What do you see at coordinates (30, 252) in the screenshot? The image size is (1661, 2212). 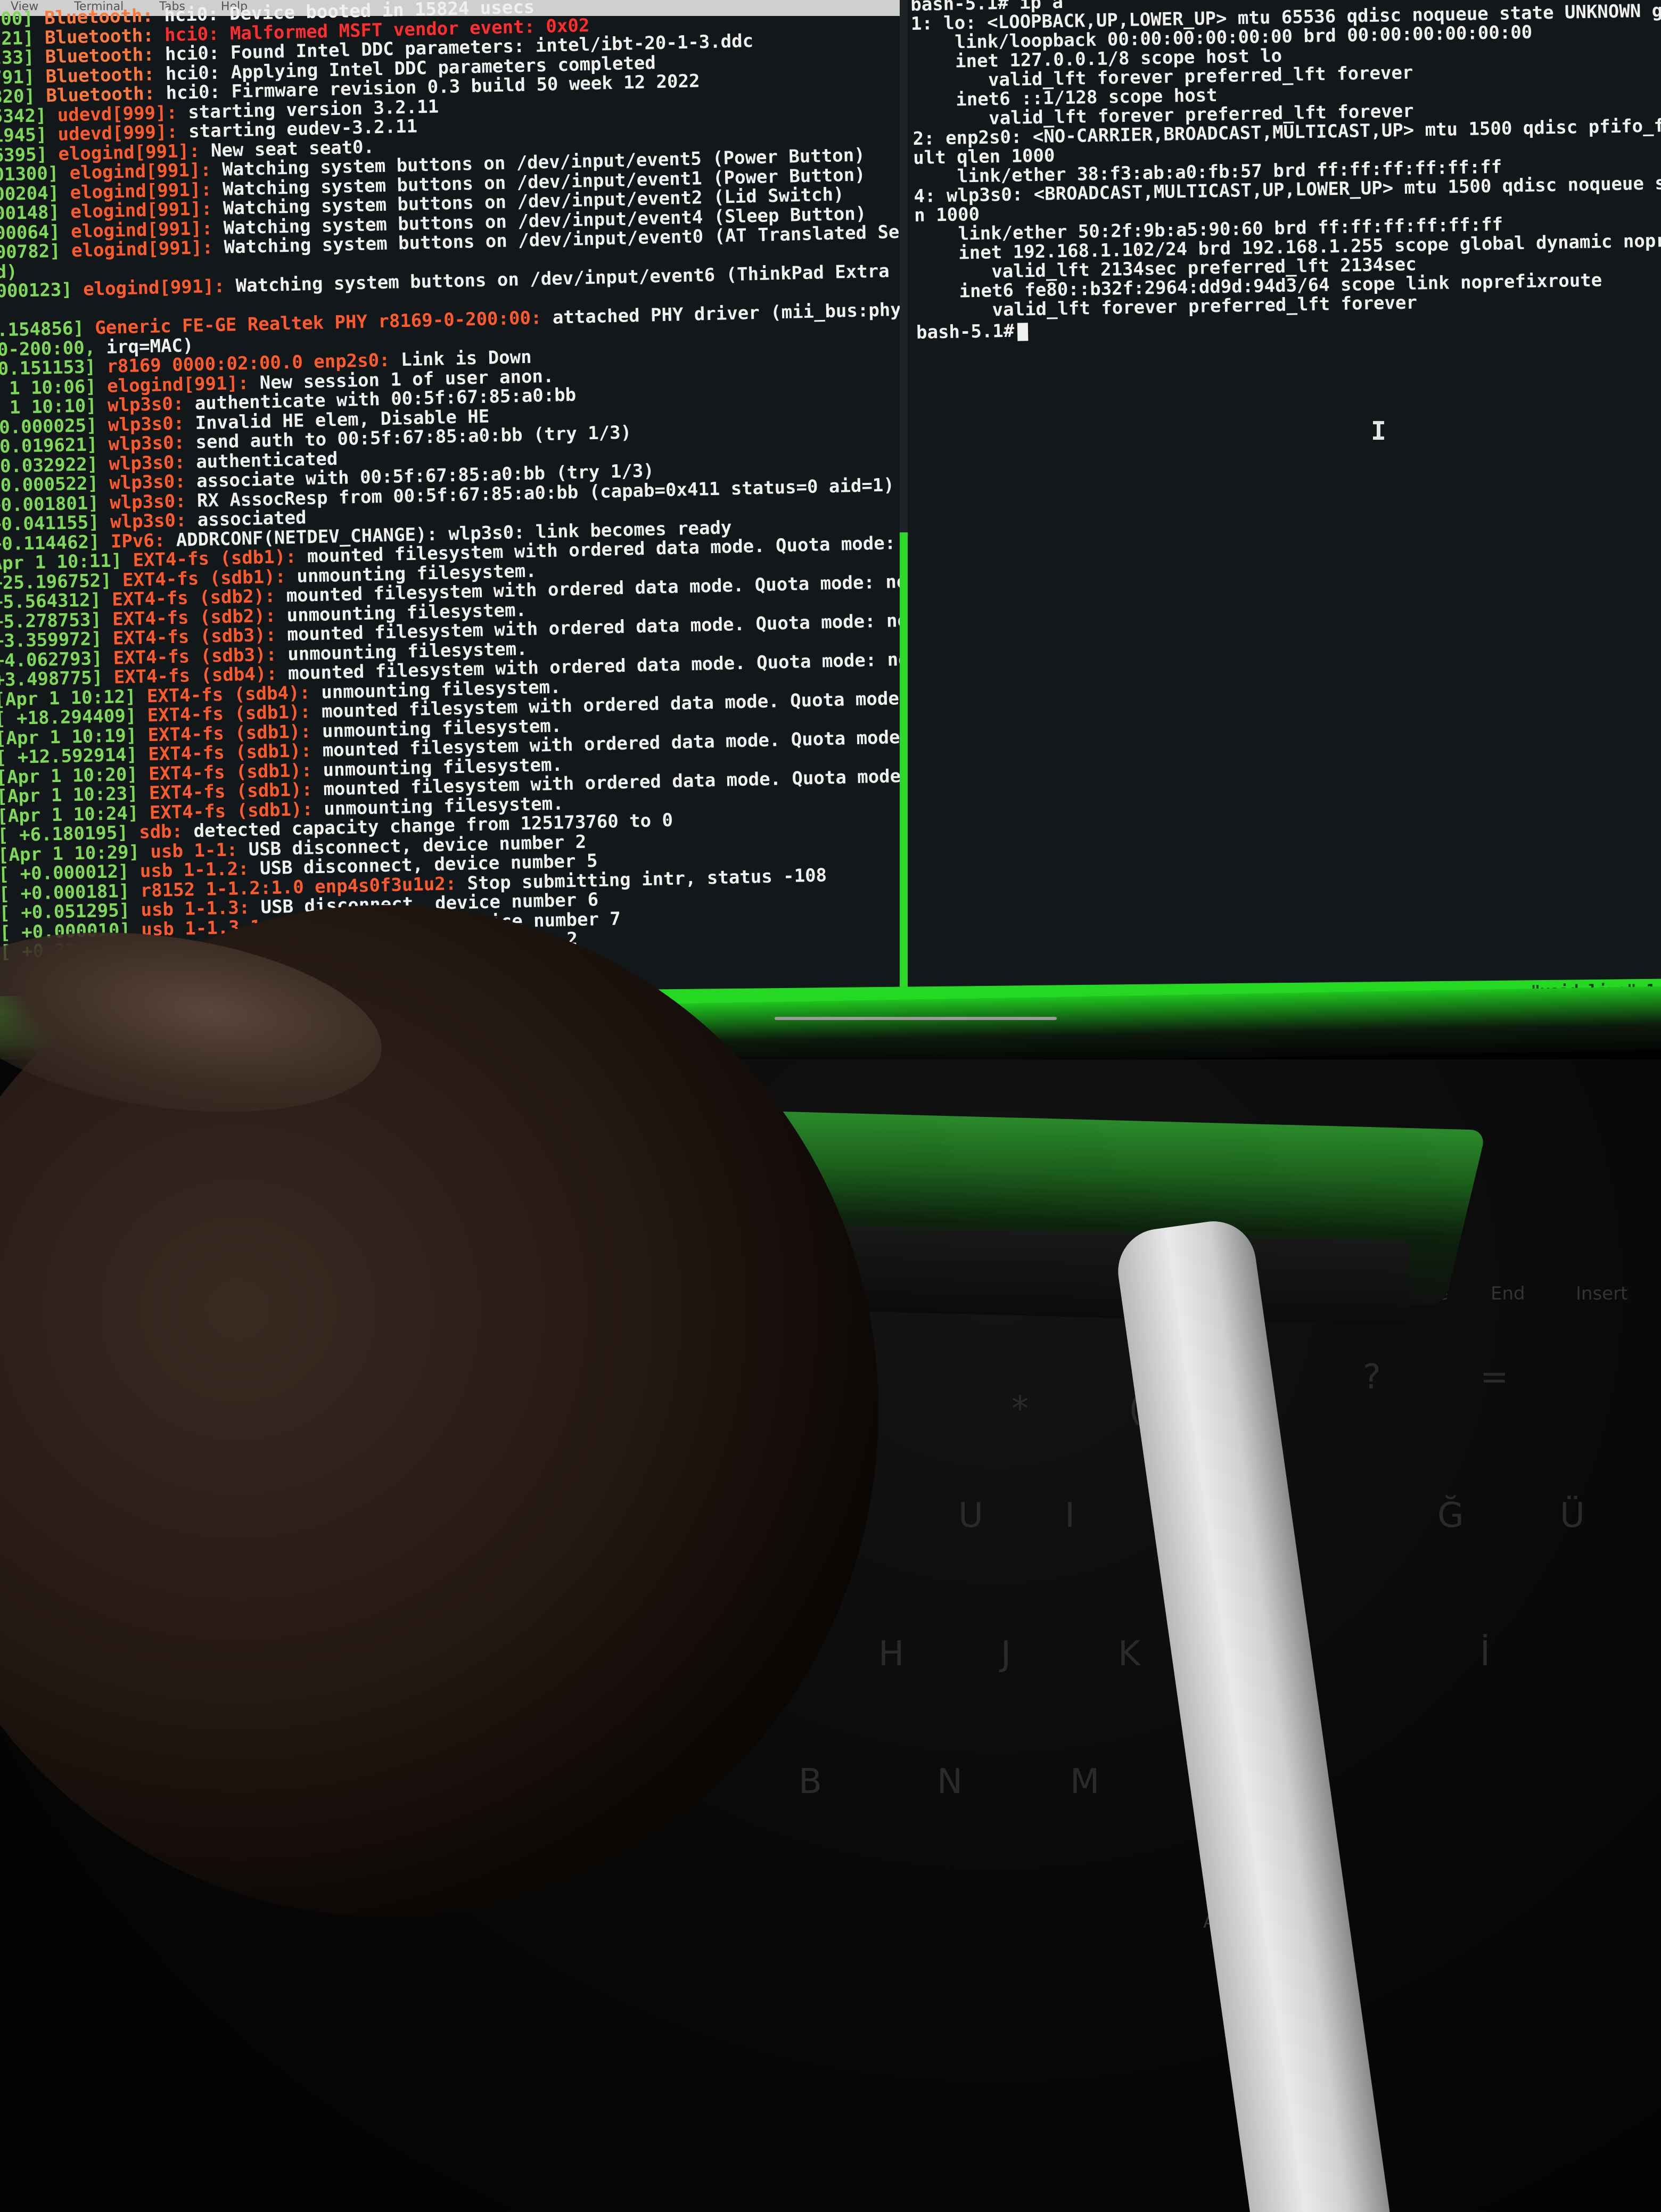 I see `dmesg-timestamp: 000782]` at bounding box center [30, 252].